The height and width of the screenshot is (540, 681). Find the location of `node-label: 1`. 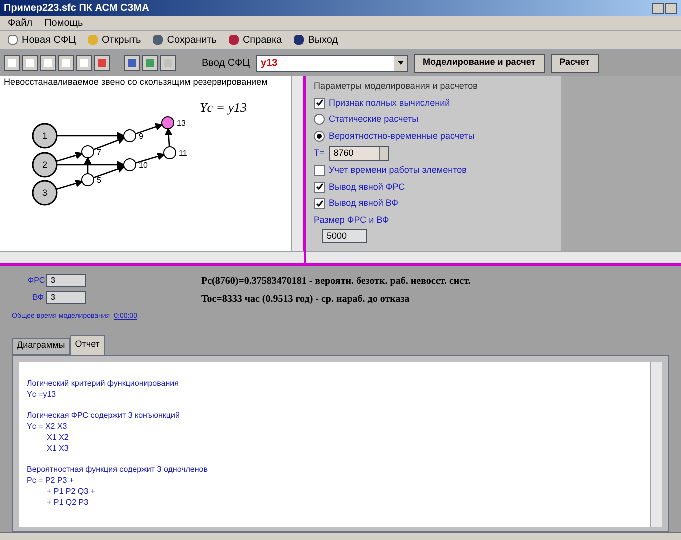

node-label: 1 is located at coordinates (45, 136).